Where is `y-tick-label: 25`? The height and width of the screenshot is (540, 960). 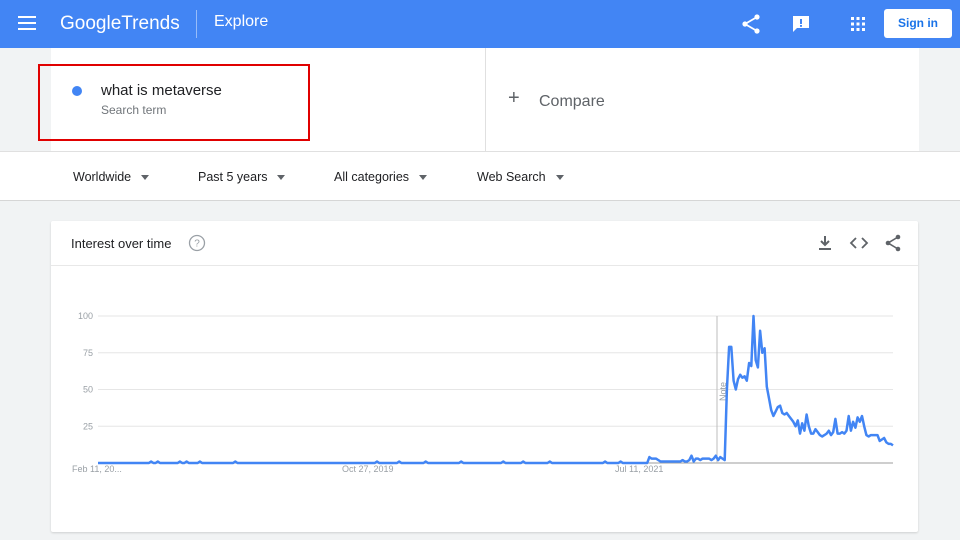 y-tick-label: 25 is located at coordinates (88, 426).